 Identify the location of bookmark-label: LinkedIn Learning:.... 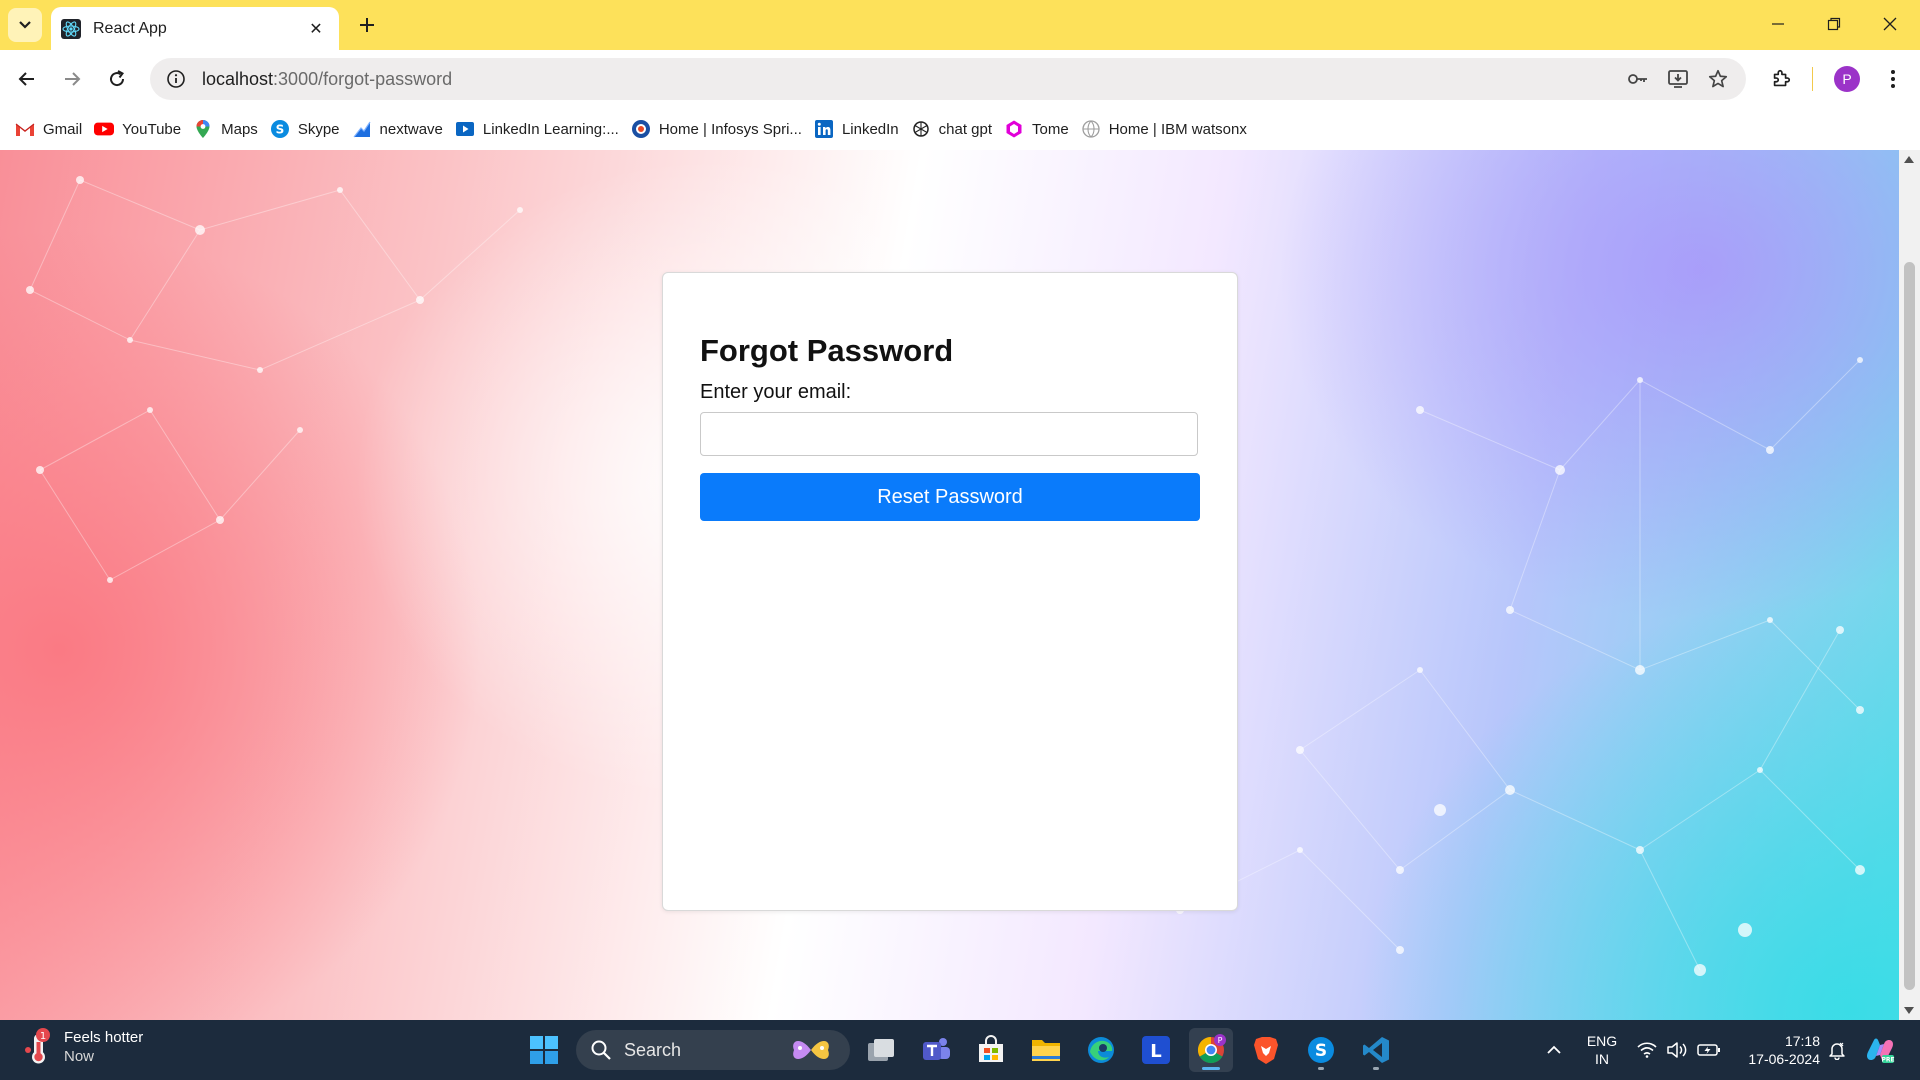
(550, 129).